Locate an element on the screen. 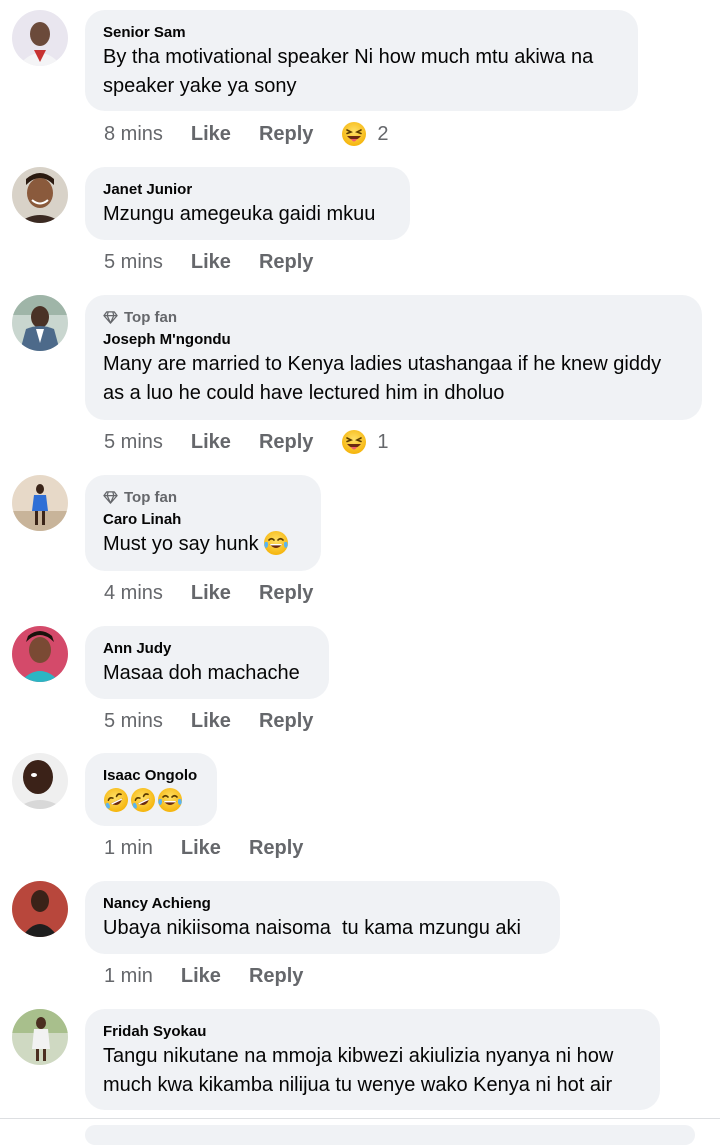 Image resolution: width=720 pixels, height=1145 pixels. comment-bubble: Top fan Caro Linah Must yo say hunk is located at coordinates (203, 523).